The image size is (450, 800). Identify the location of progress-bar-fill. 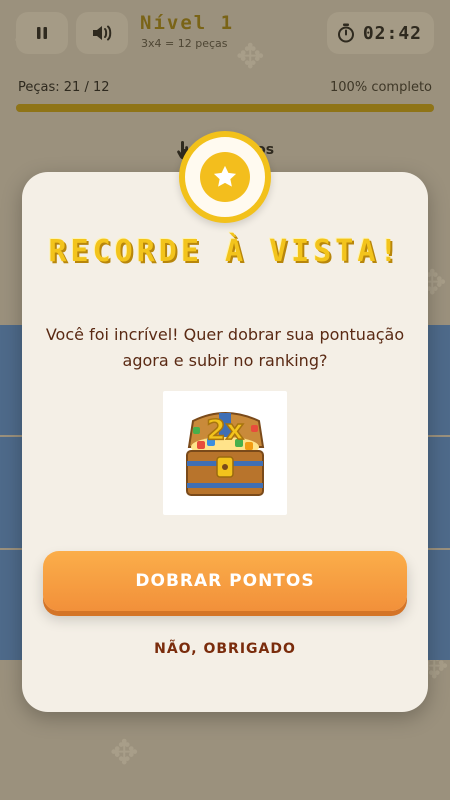
(225, 108).